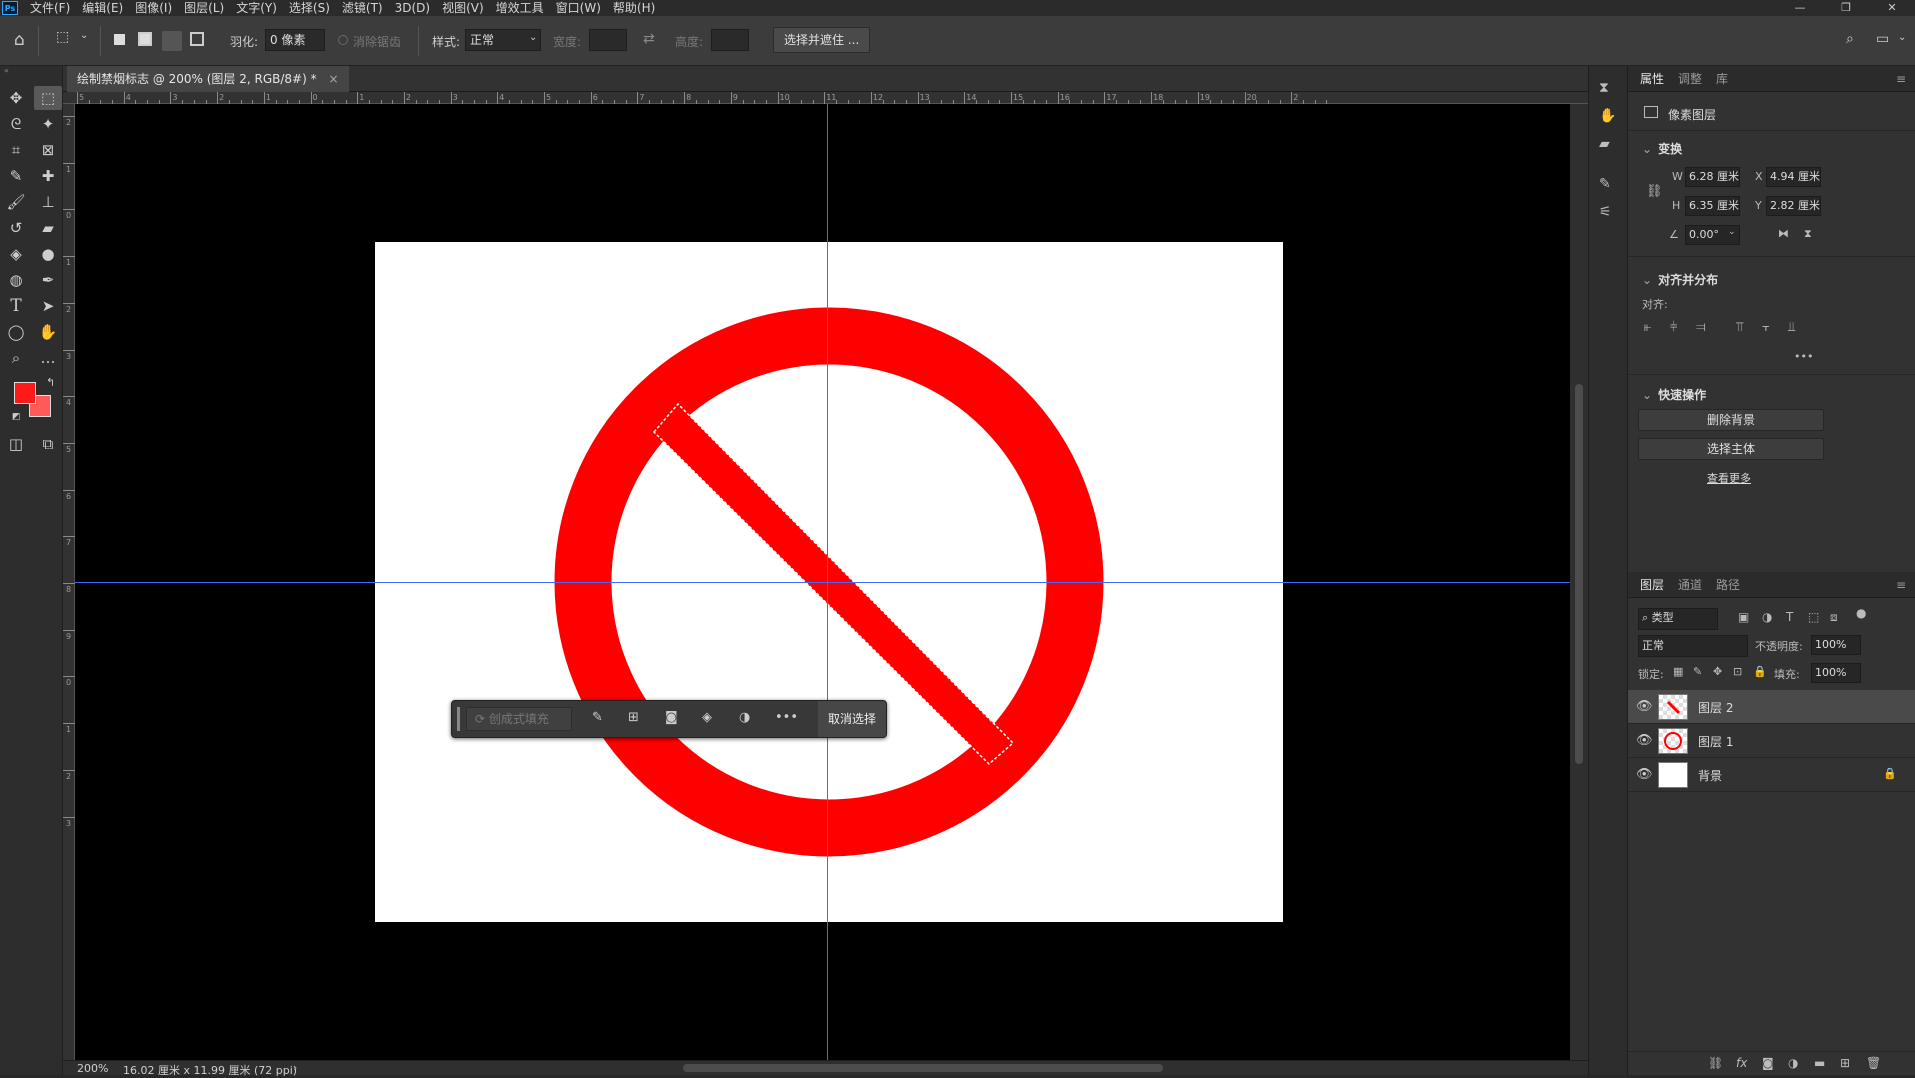 Image resolution: width=1915 pixels, height=1078 pixels. I want to click on vertical-scrollbar, so click(1579, 582).